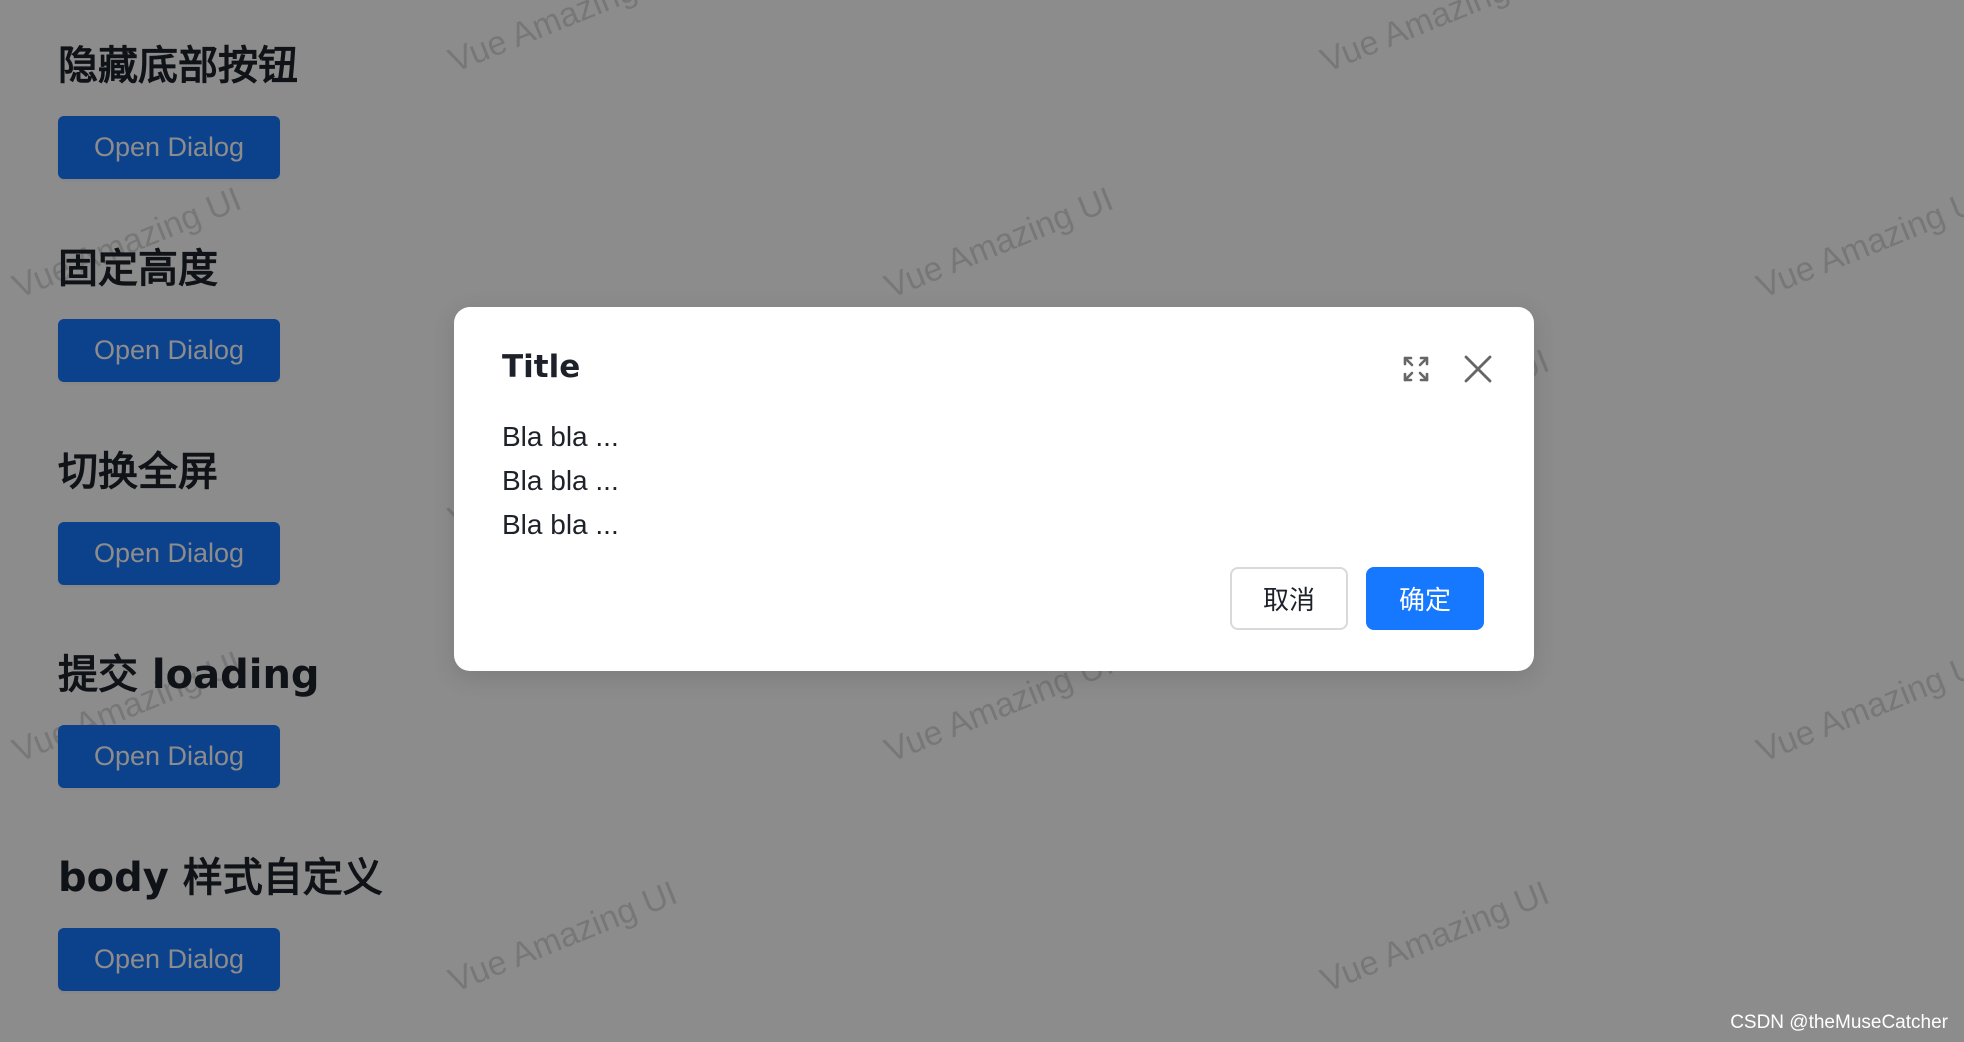 The image size is (1964, 1042). I want to click on fullscreen-button, so click(1416, 369).